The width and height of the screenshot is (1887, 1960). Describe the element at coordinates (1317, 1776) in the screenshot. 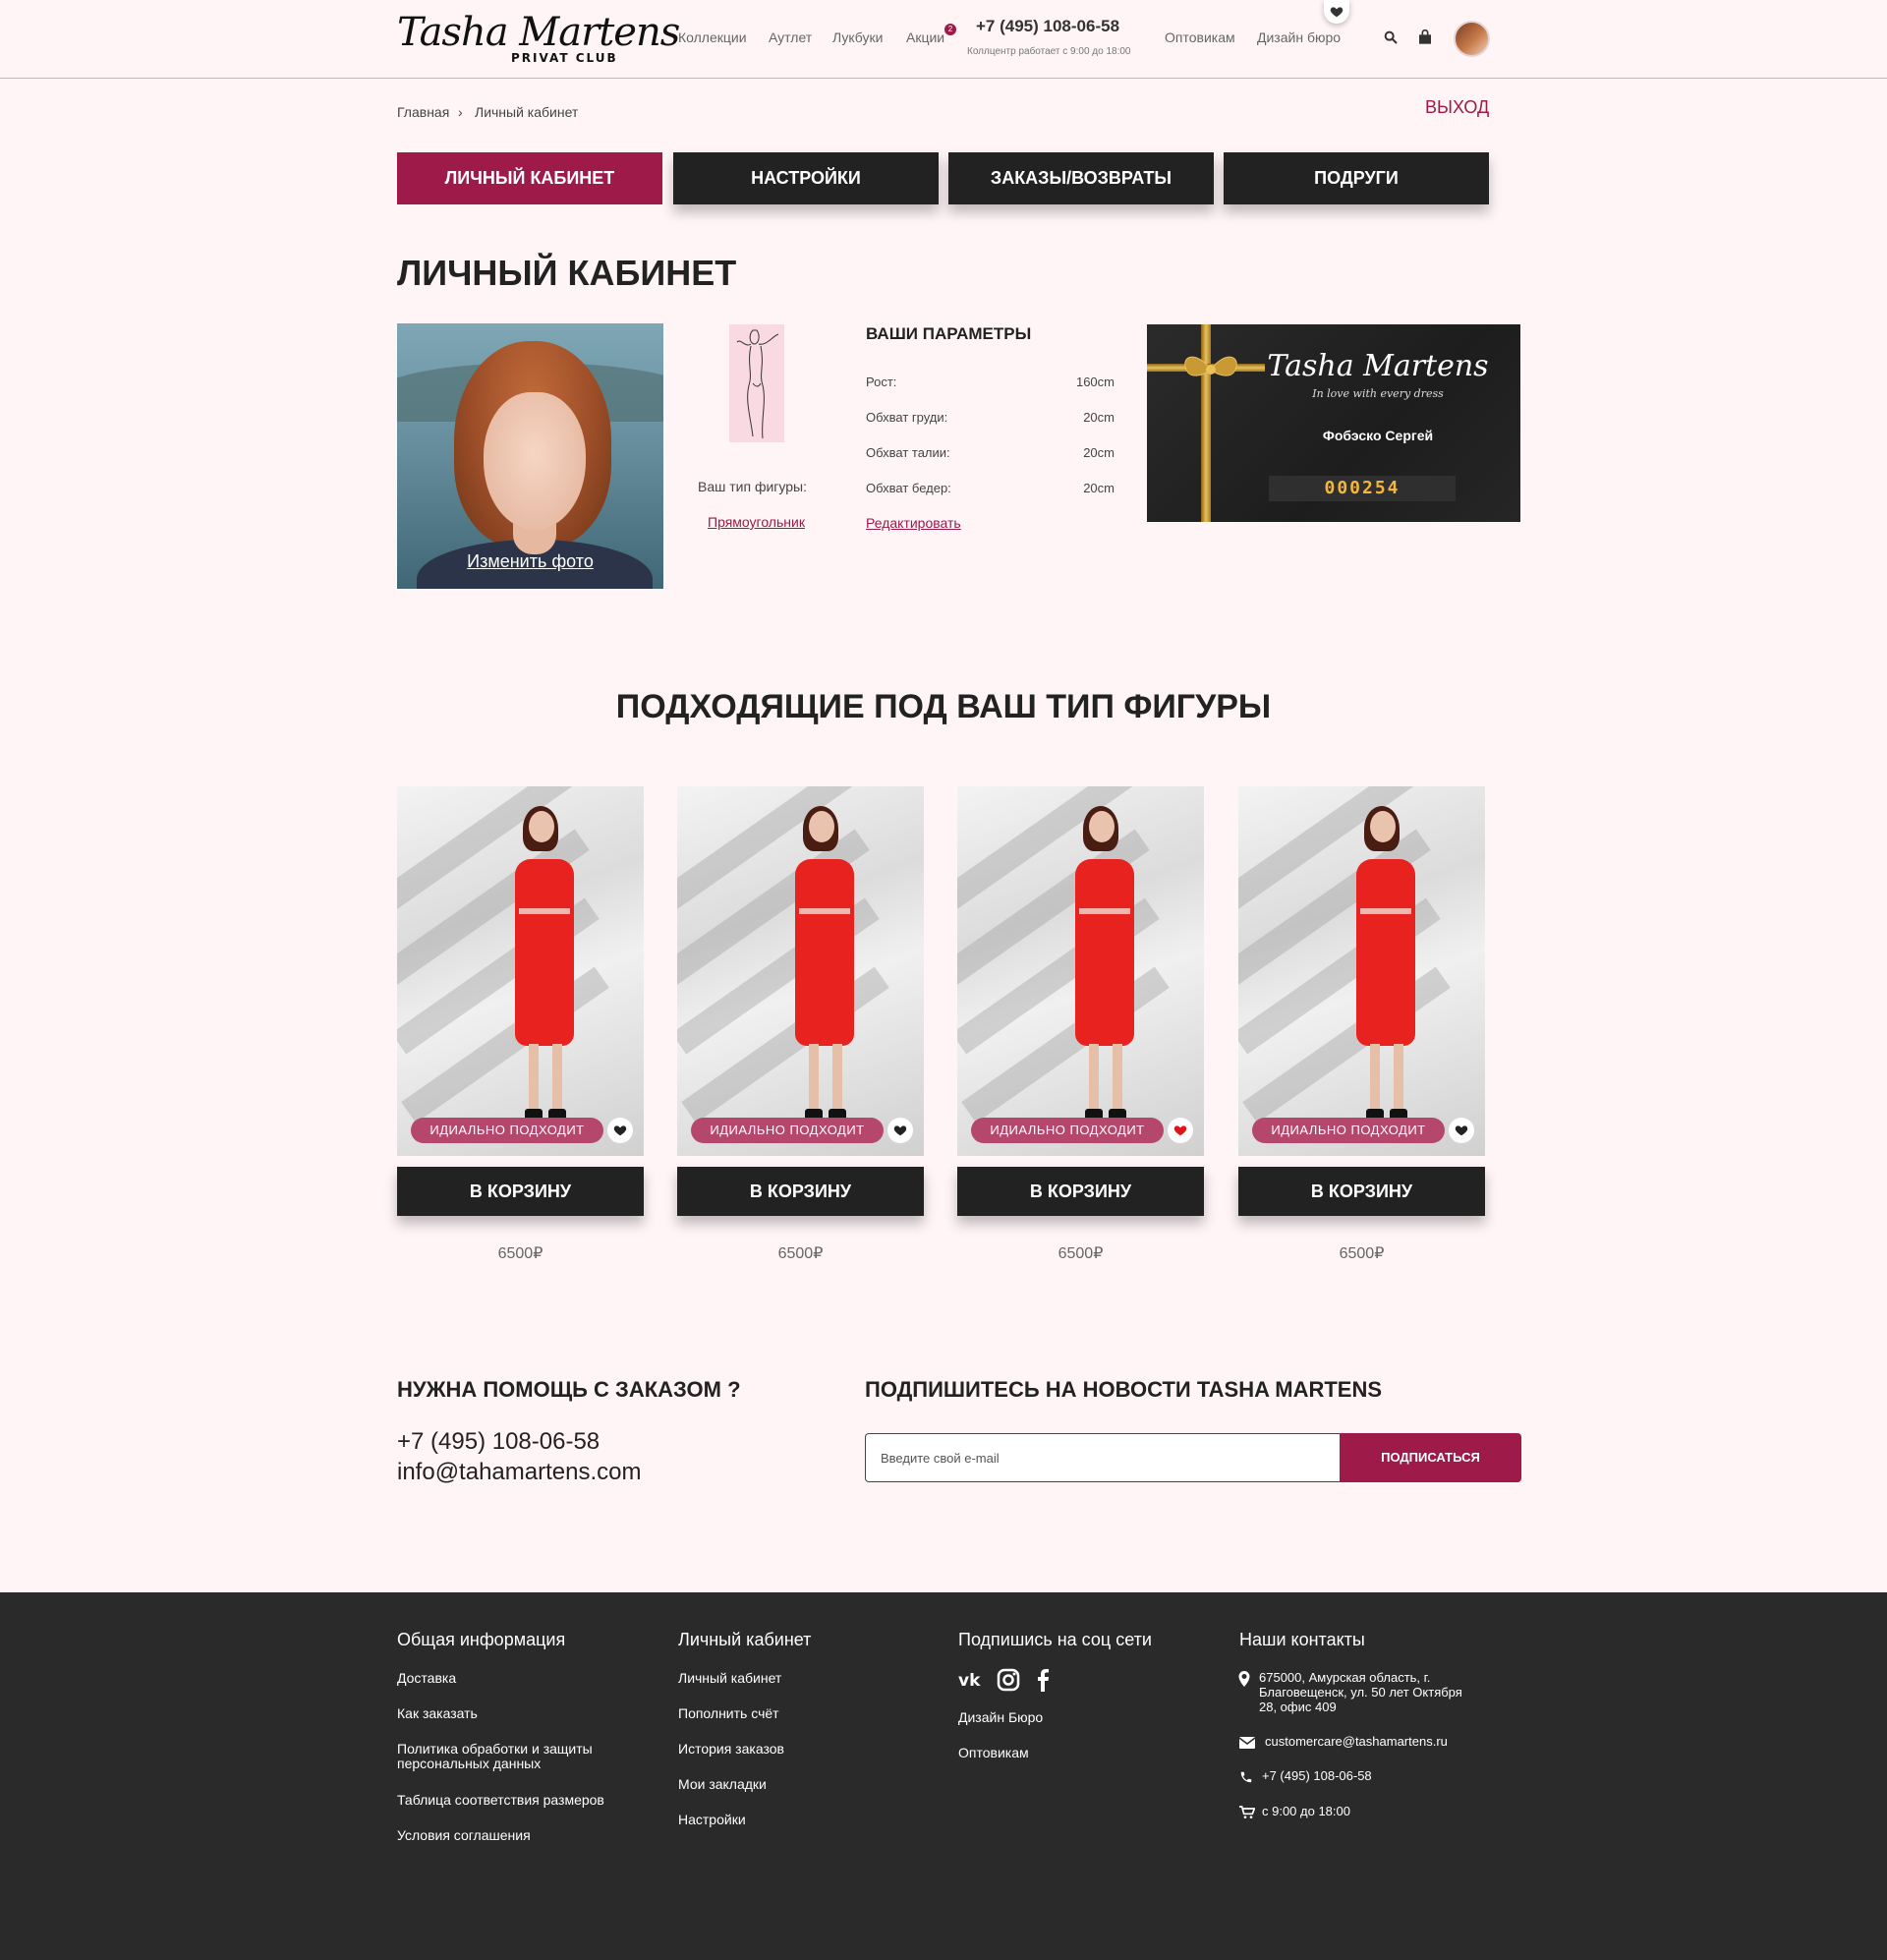

I see `footer-phone: +7 (495) 108-06-58` at that location.